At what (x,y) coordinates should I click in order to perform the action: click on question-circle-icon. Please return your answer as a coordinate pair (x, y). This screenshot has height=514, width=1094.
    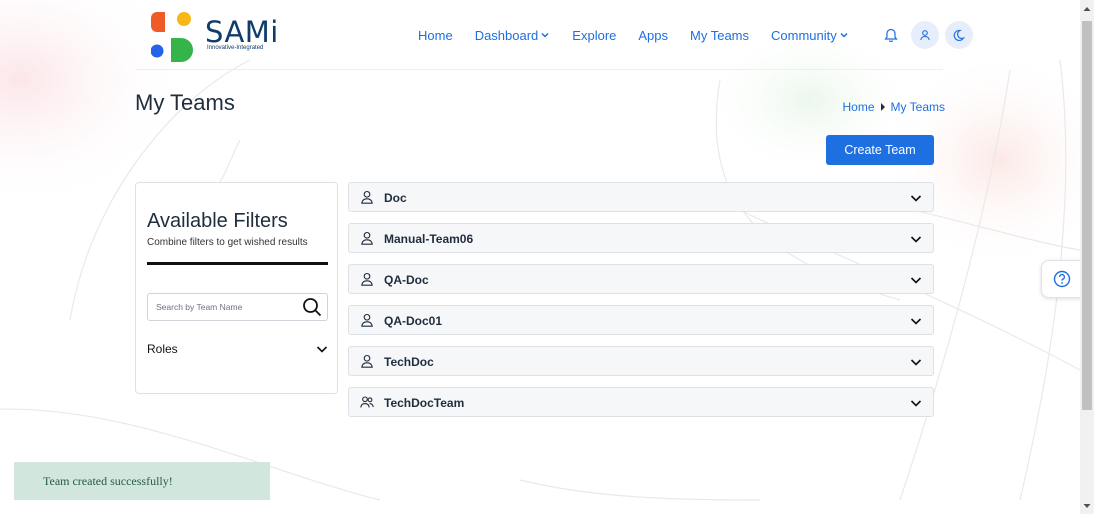
    Looking at the image, I should click on (1062, 279).